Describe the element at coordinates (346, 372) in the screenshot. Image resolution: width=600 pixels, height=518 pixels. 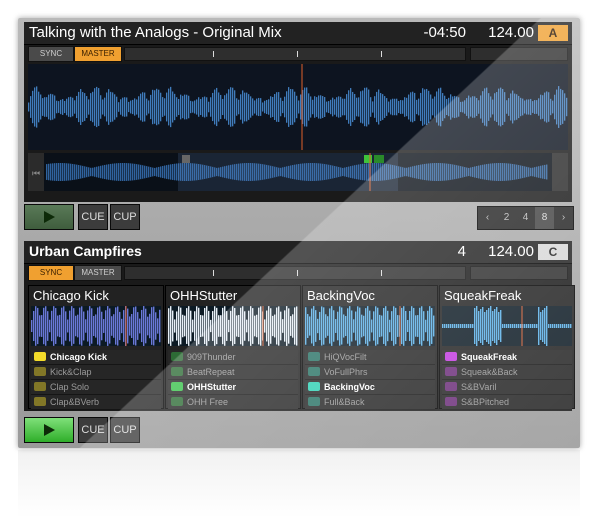
I see `remix-cell-label: VoFullPhrs` at that location.